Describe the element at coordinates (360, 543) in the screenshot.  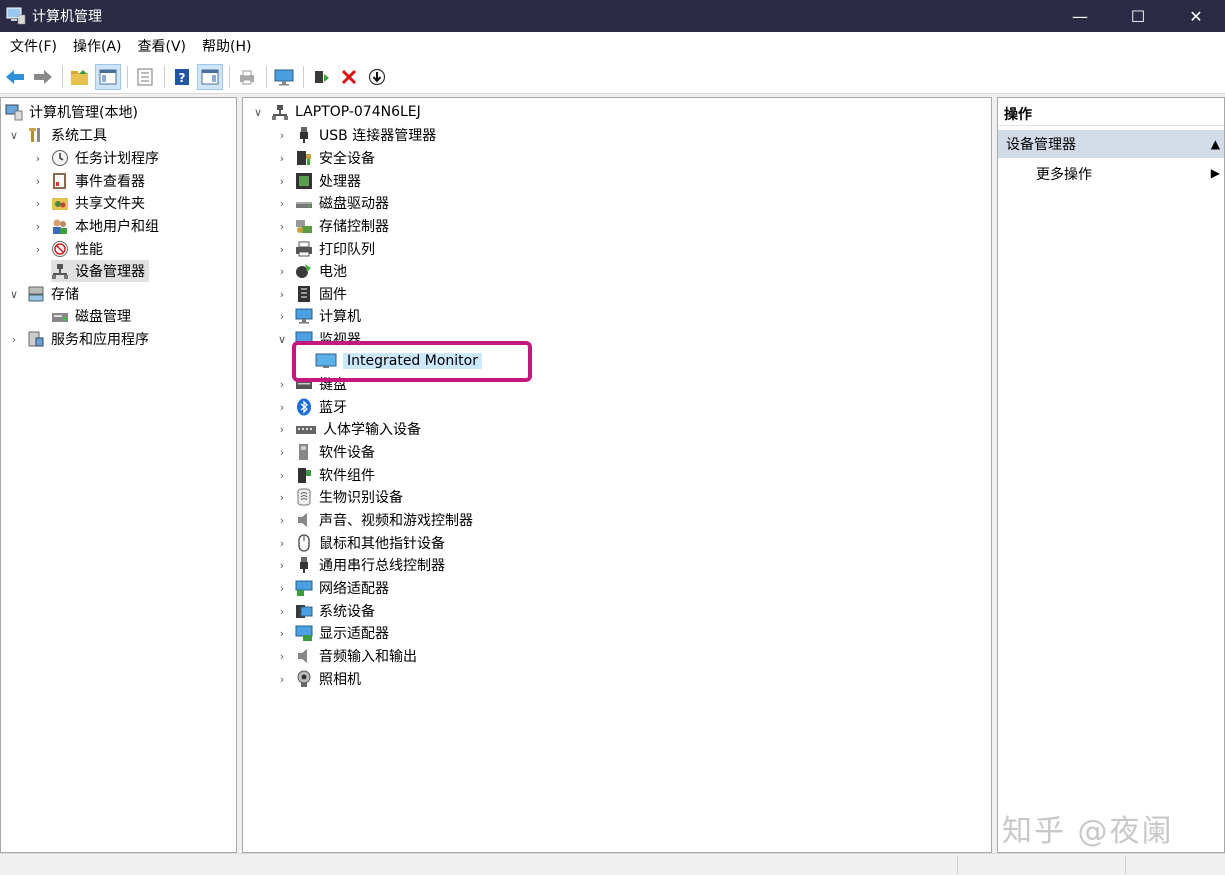
I see `device-category-mouse: › 鼠标和其他指针设备` at that location.